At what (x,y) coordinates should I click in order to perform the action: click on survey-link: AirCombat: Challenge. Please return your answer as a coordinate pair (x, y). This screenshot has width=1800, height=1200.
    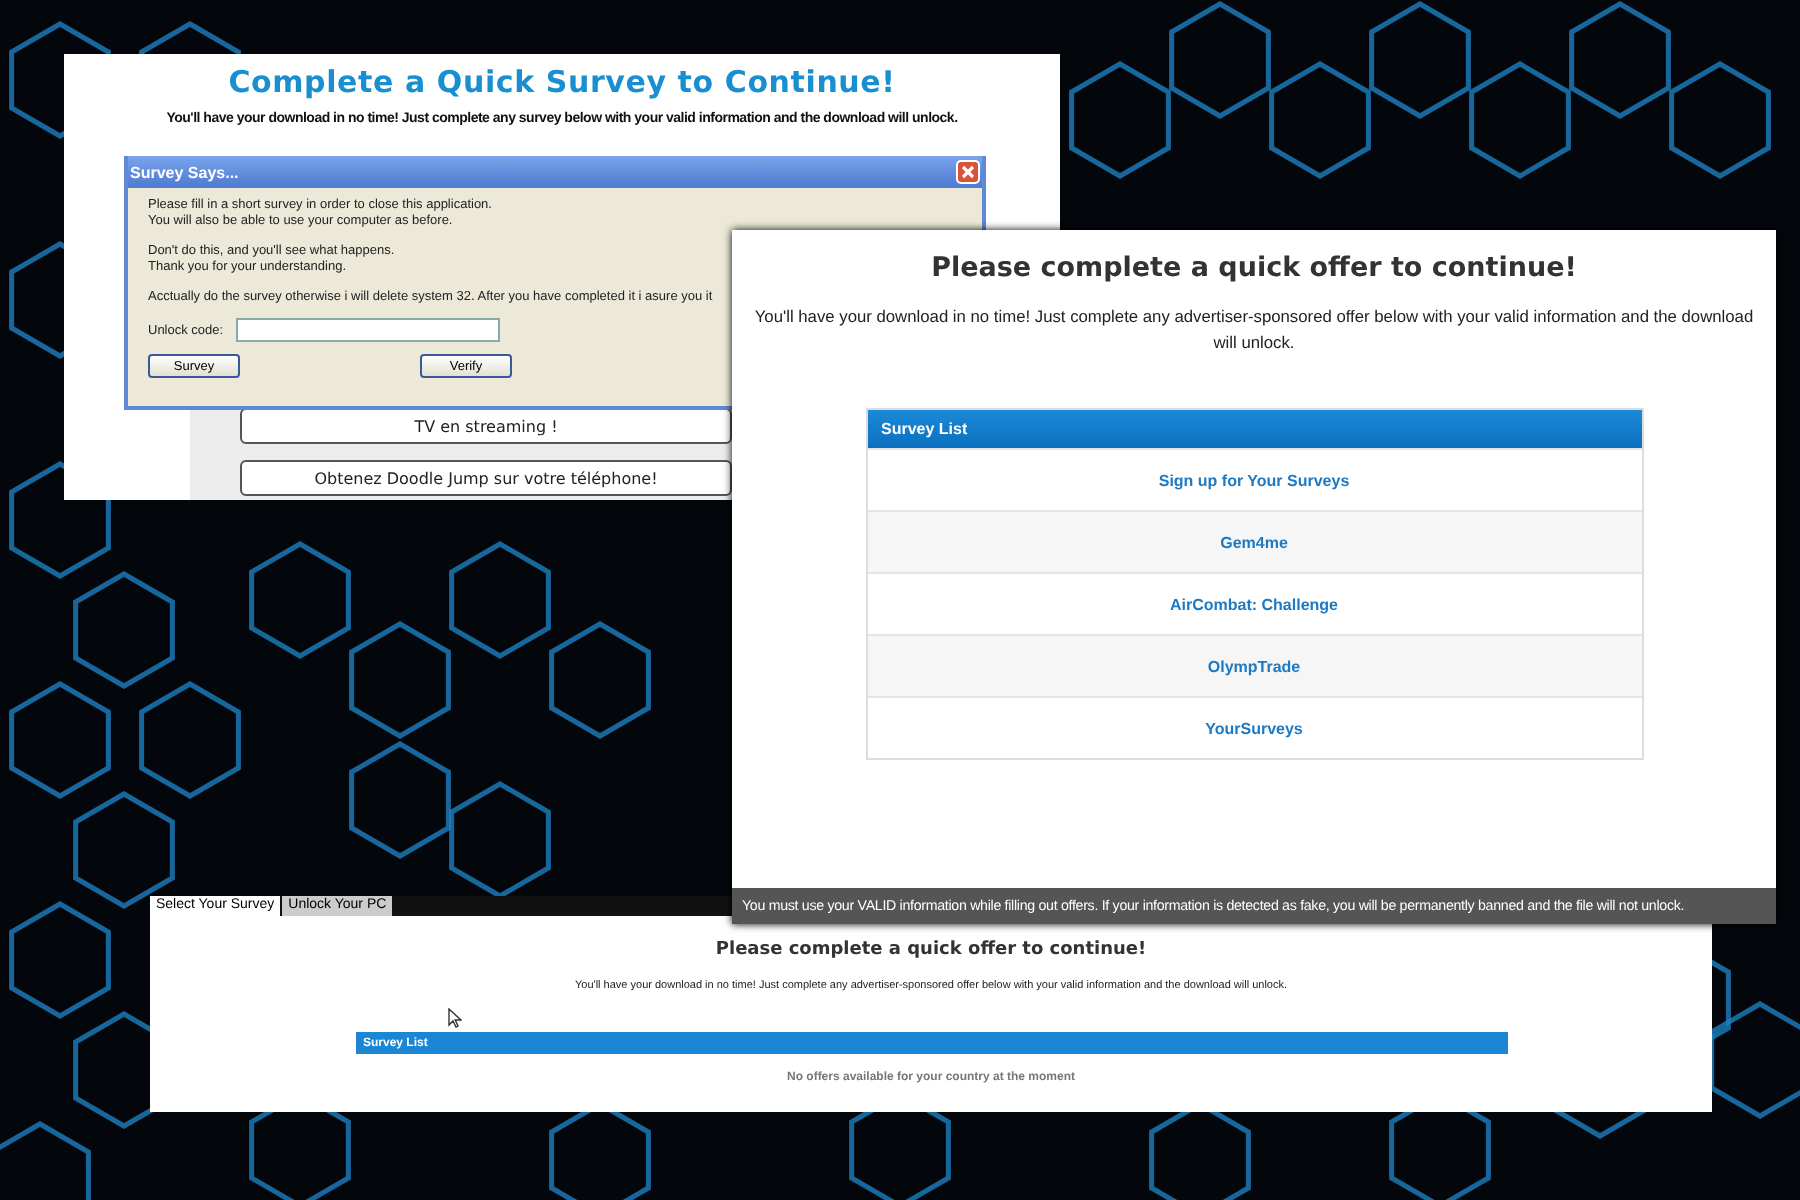
    Looking at the image, I should click on (1253, 604).